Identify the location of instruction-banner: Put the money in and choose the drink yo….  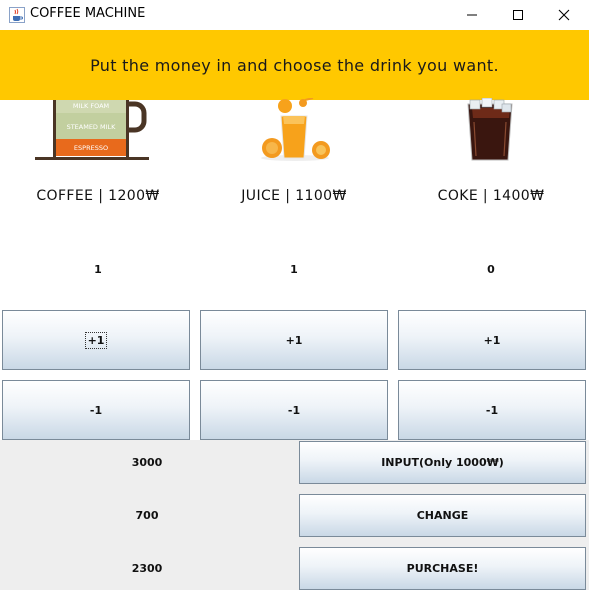
(294, 65).